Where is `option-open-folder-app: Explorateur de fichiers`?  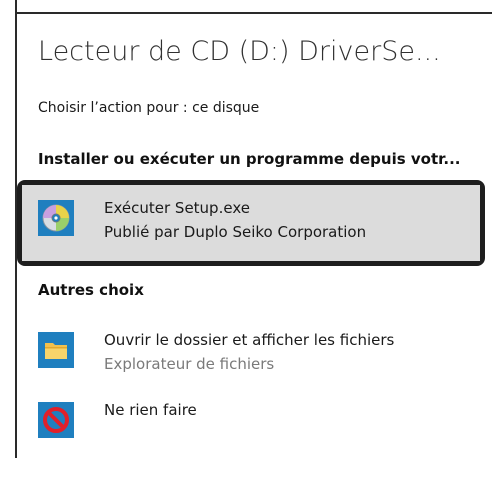
option-open-folder-app: Explorateur de fichiers is located at coordinates (189, 364).